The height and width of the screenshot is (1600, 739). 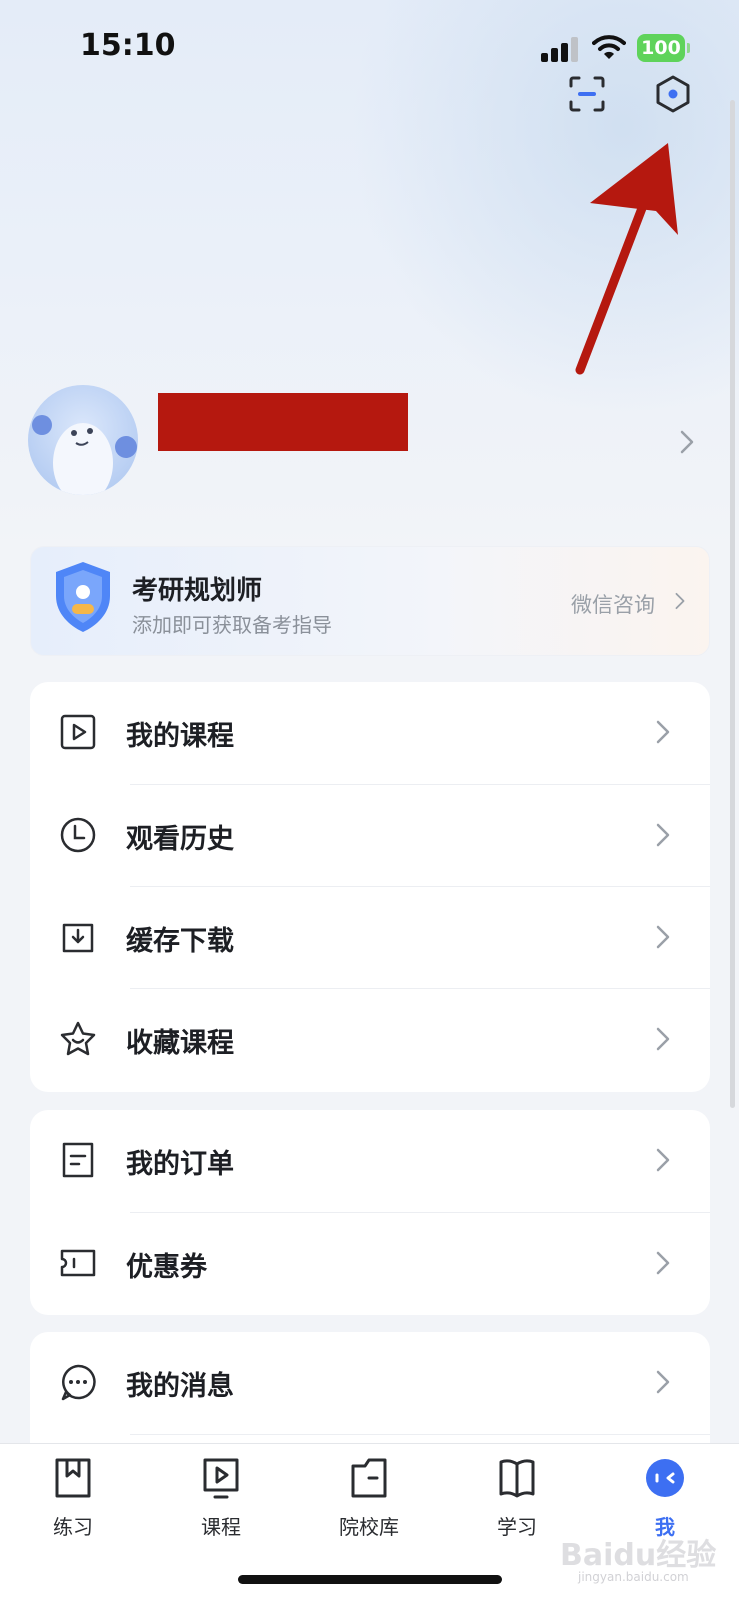 What do you see at coordinates (663, 48) in the screenshot?
I see `battery-indicator: 100` at bounding box center [663, 48].